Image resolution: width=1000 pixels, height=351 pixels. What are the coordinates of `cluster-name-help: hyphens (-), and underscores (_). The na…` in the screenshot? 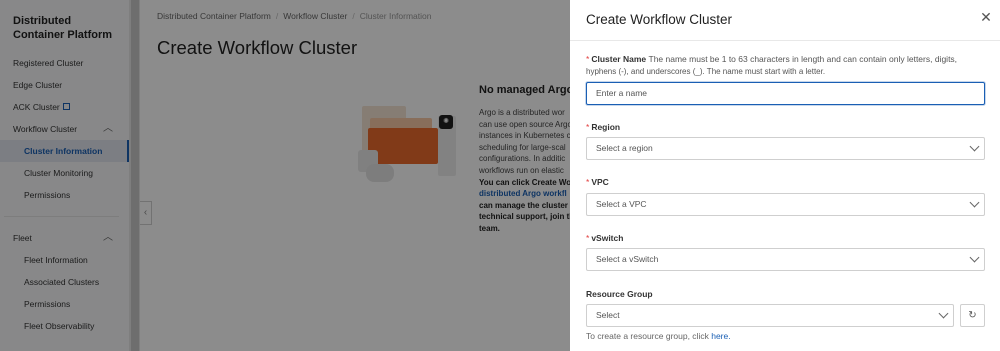 It's located at (706, 71).